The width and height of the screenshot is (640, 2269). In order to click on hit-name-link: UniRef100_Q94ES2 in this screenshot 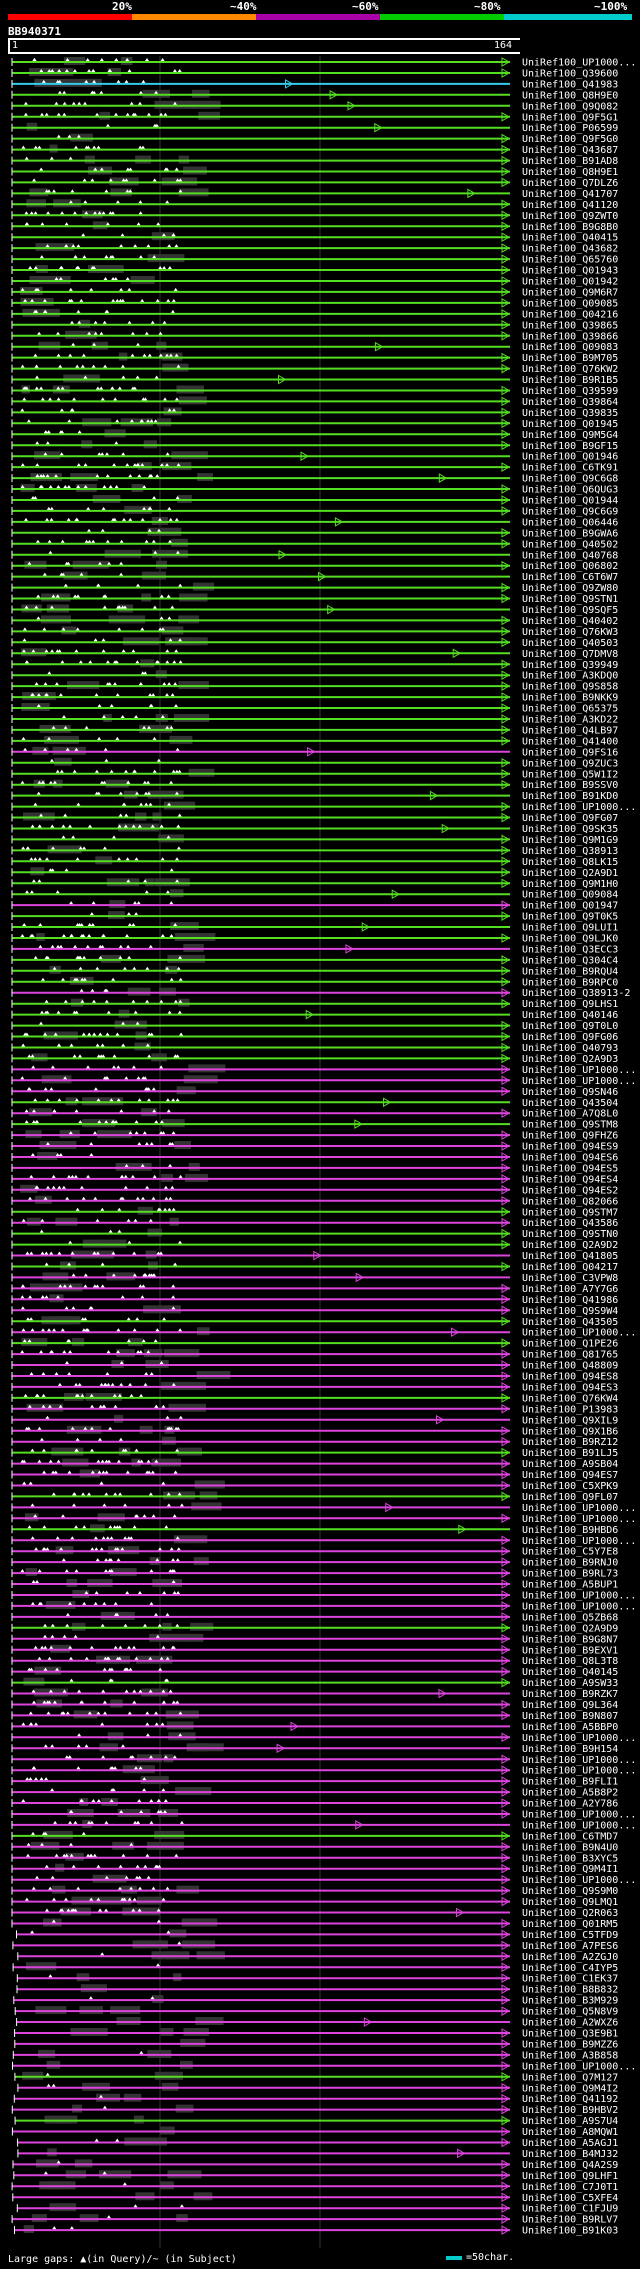, I will do `click(570, 1190)`.